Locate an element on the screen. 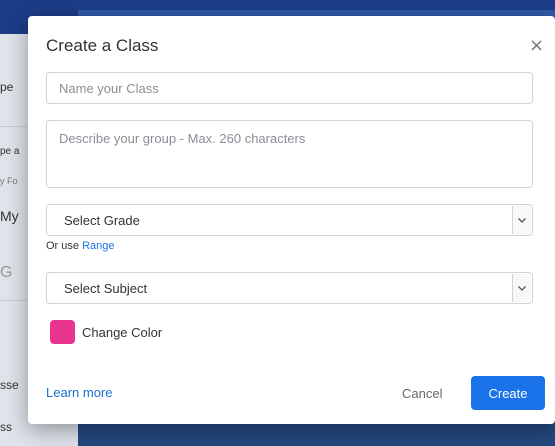 The width and height of the screenshot is (555, 446). range-prefix: Or use is located at coordinates (63, 246).